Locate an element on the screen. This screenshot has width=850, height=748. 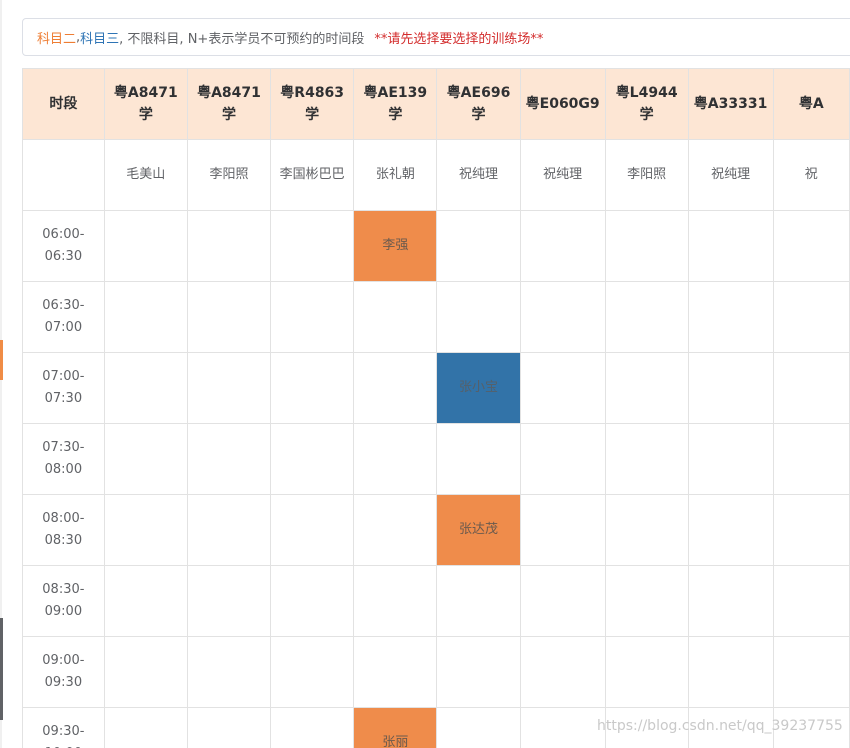
time-slot-label: 06:00-06:30 is located at coordinates (63, 246).